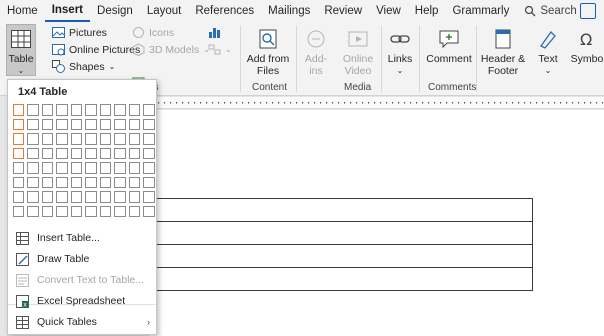 Image resolution: width=604 pixels, height=336 pixels. I want to click on share-icon, so click(588, 11).